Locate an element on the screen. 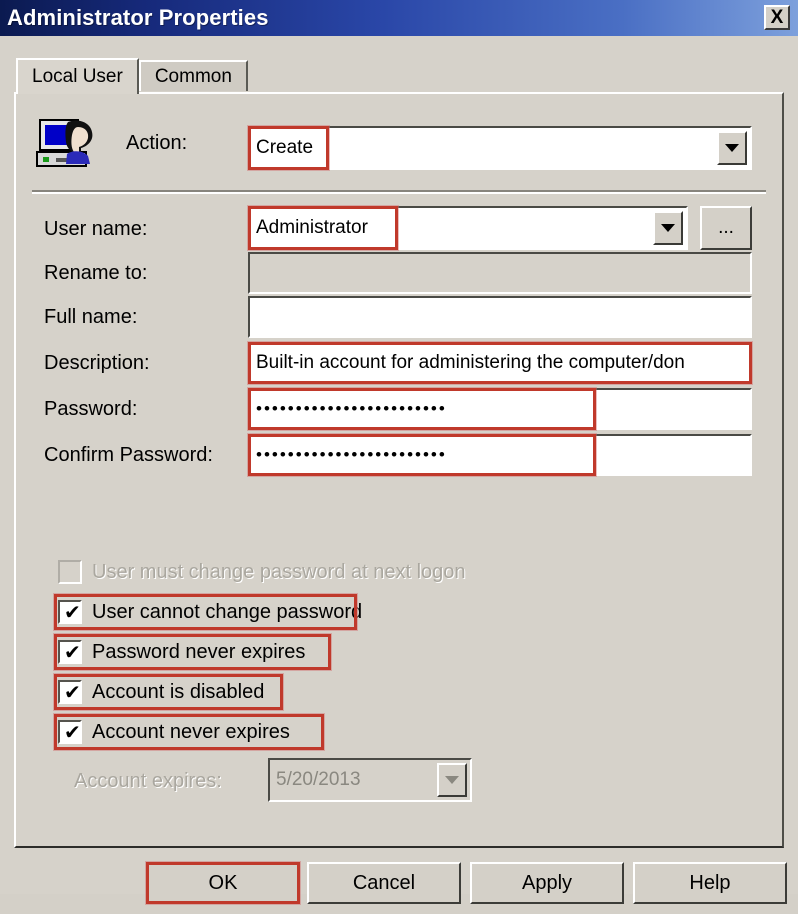 The width and height of the screenshot is (798, 914). ok-button: OK is located at coordinates (223, 883).